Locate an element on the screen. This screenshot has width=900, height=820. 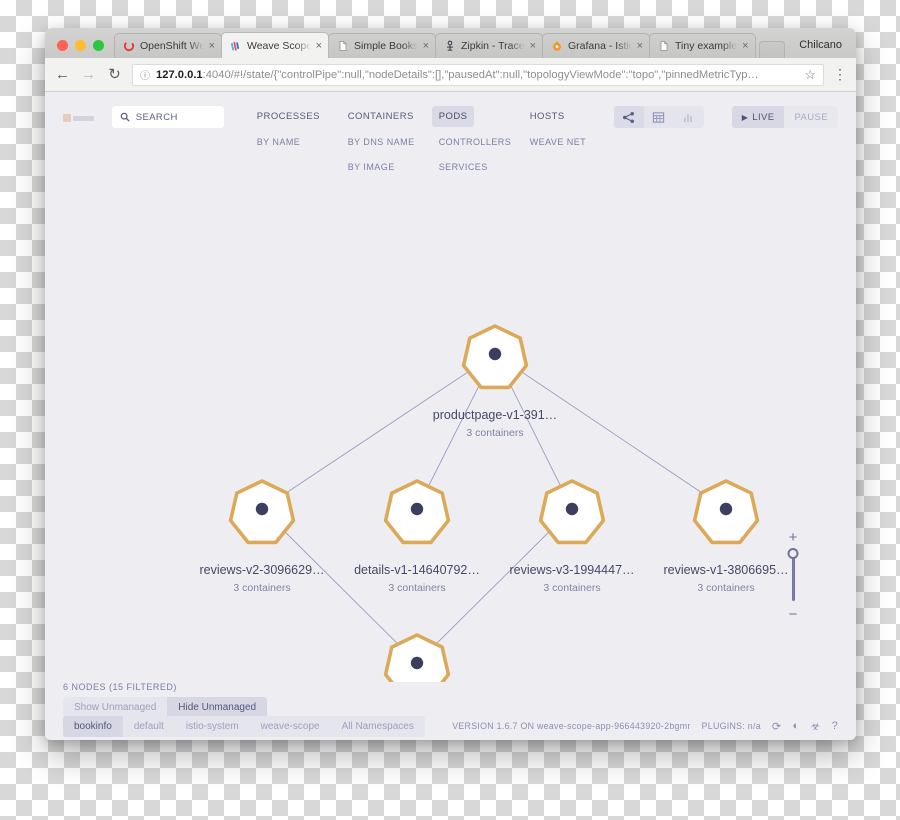
browser-tab-zipkin: Zipkin - Trace × is located at coordinates (489, 45).